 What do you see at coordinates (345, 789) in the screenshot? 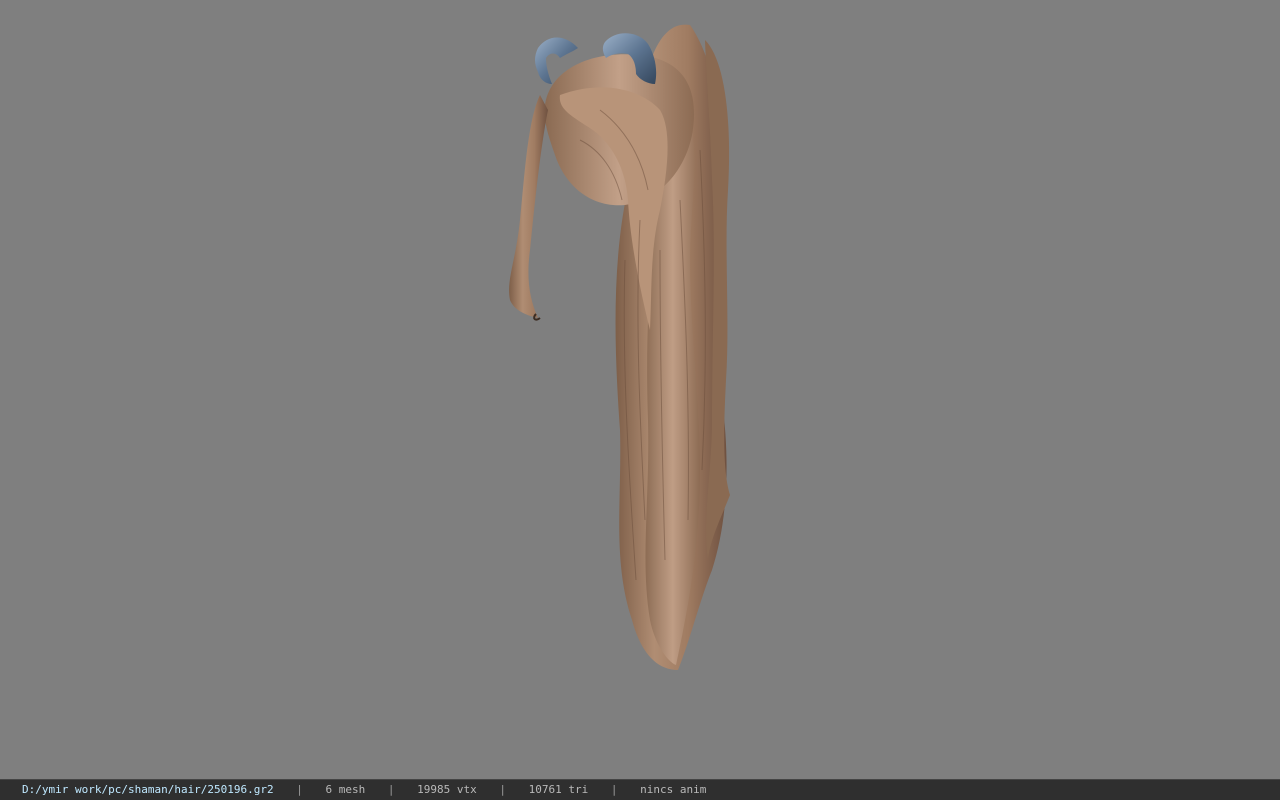
I see `mesh-count: 6 mesh` at bounding box center [345, 789].